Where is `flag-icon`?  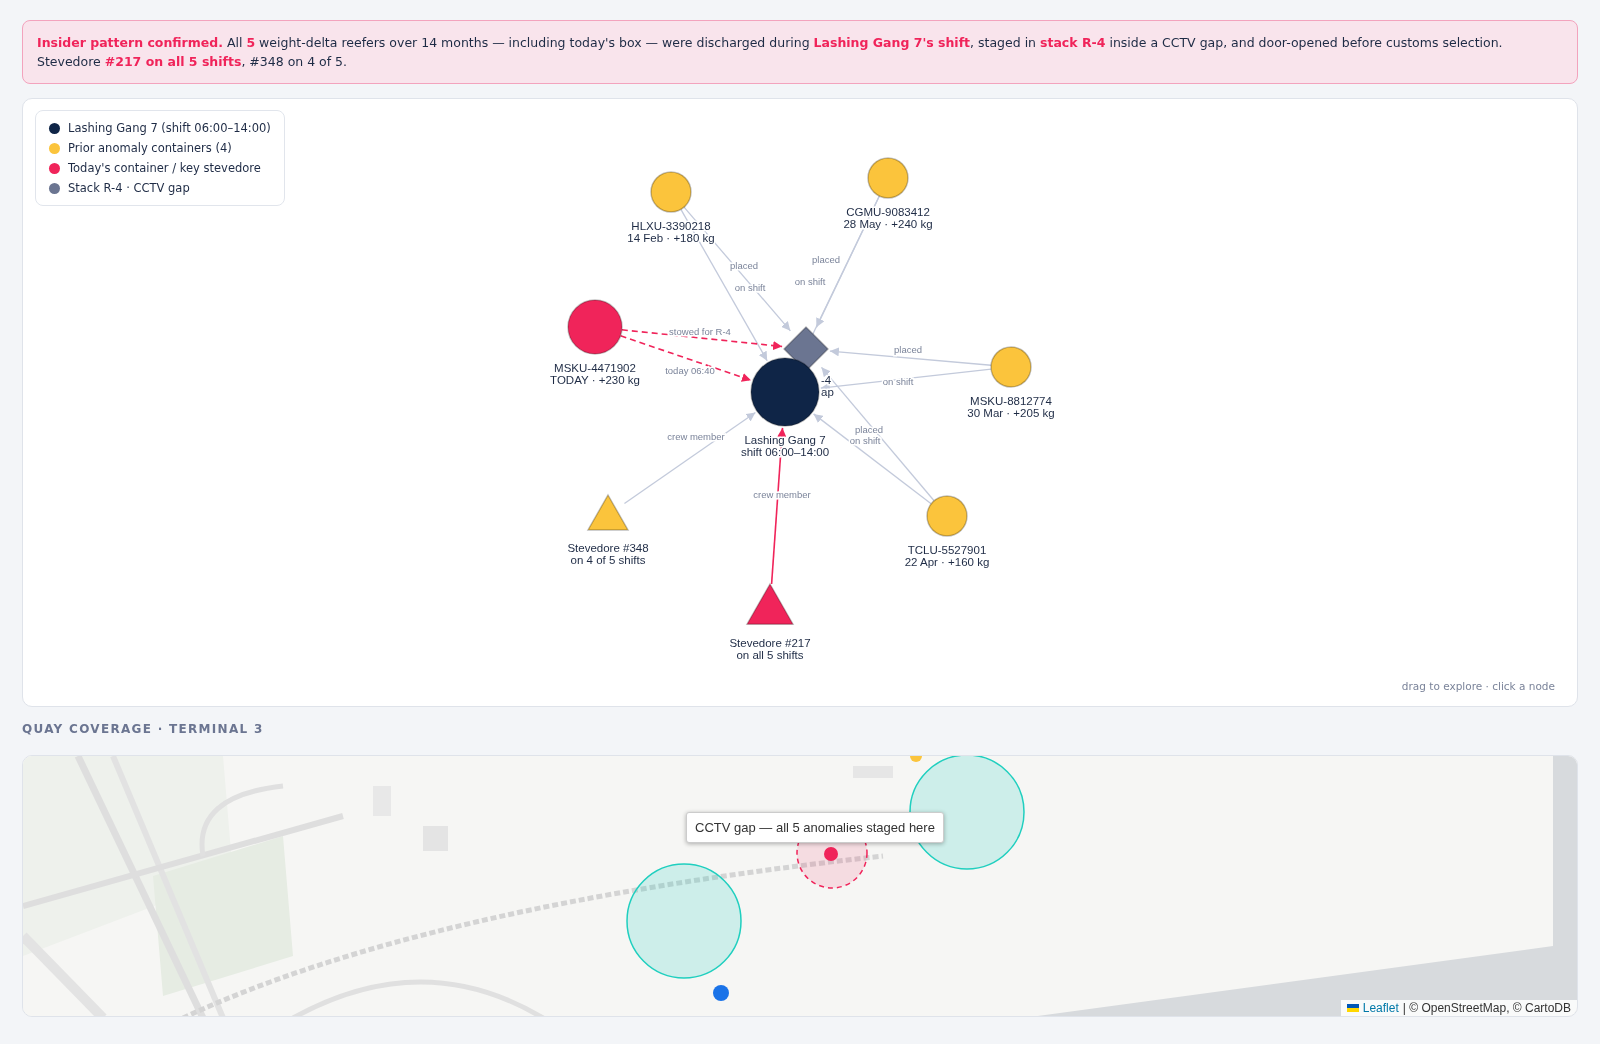
flag-icon is located at coordinates (1352, 1008).